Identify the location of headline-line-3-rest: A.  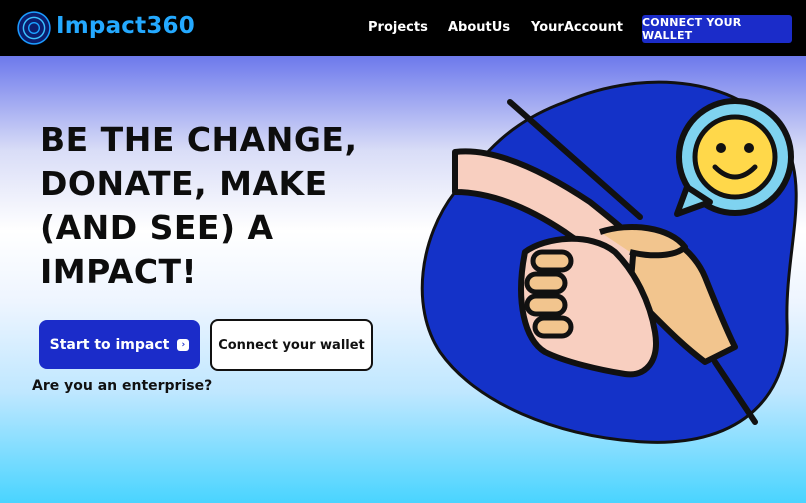
(254, 227).